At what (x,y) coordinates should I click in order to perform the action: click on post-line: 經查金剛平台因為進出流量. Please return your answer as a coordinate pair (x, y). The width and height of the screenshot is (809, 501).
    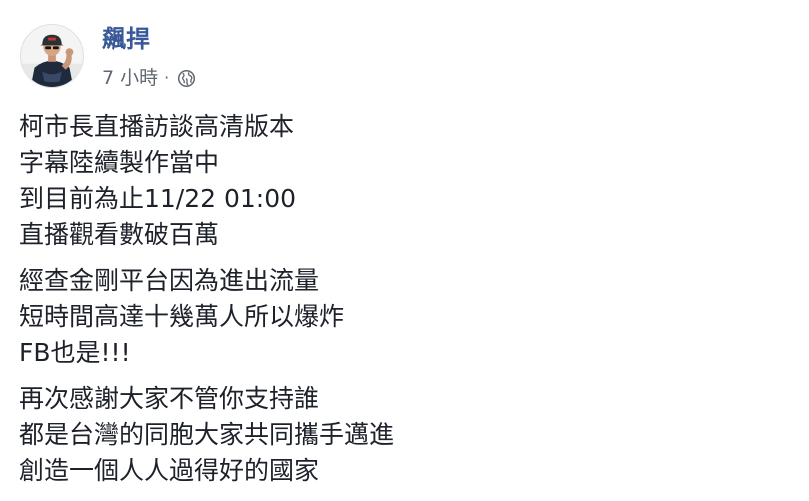
    Looking at the image, I should click on (169, 280).